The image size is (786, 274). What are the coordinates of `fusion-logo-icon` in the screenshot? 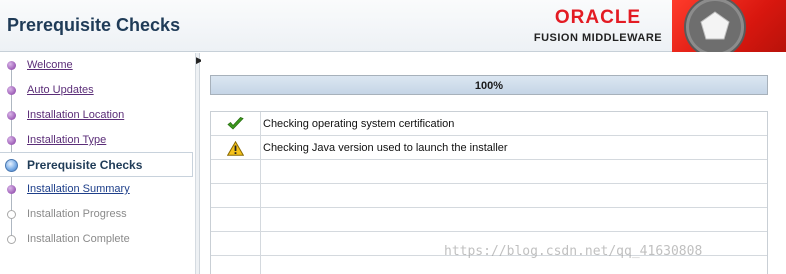 It's located at (729, 26).